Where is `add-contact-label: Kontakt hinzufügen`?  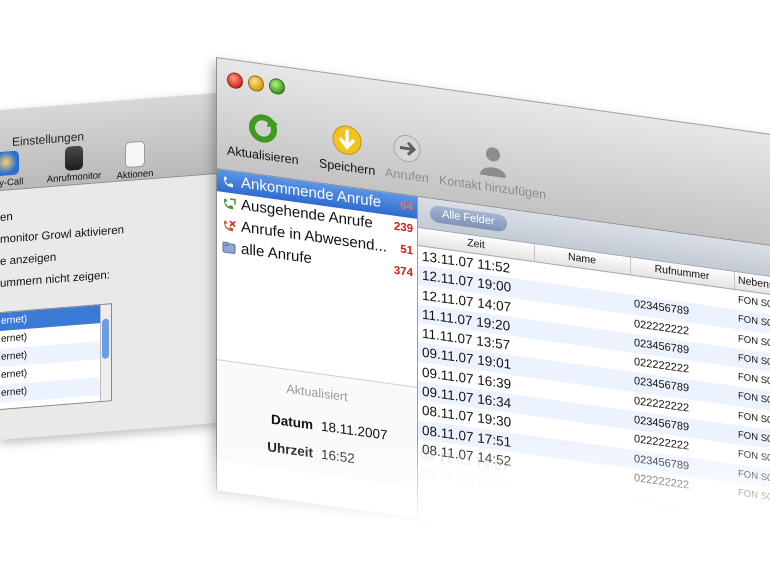 add-contact-label: Kontakt hinzufügen is located at coordinates (493, 187).